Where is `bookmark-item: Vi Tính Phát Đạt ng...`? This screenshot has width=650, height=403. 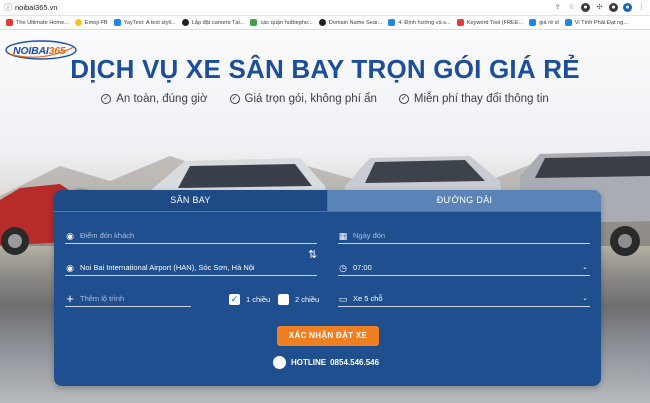
bookmark-item: Vi Tính Phát Đạt ng... is located at coordinates (596, 22).